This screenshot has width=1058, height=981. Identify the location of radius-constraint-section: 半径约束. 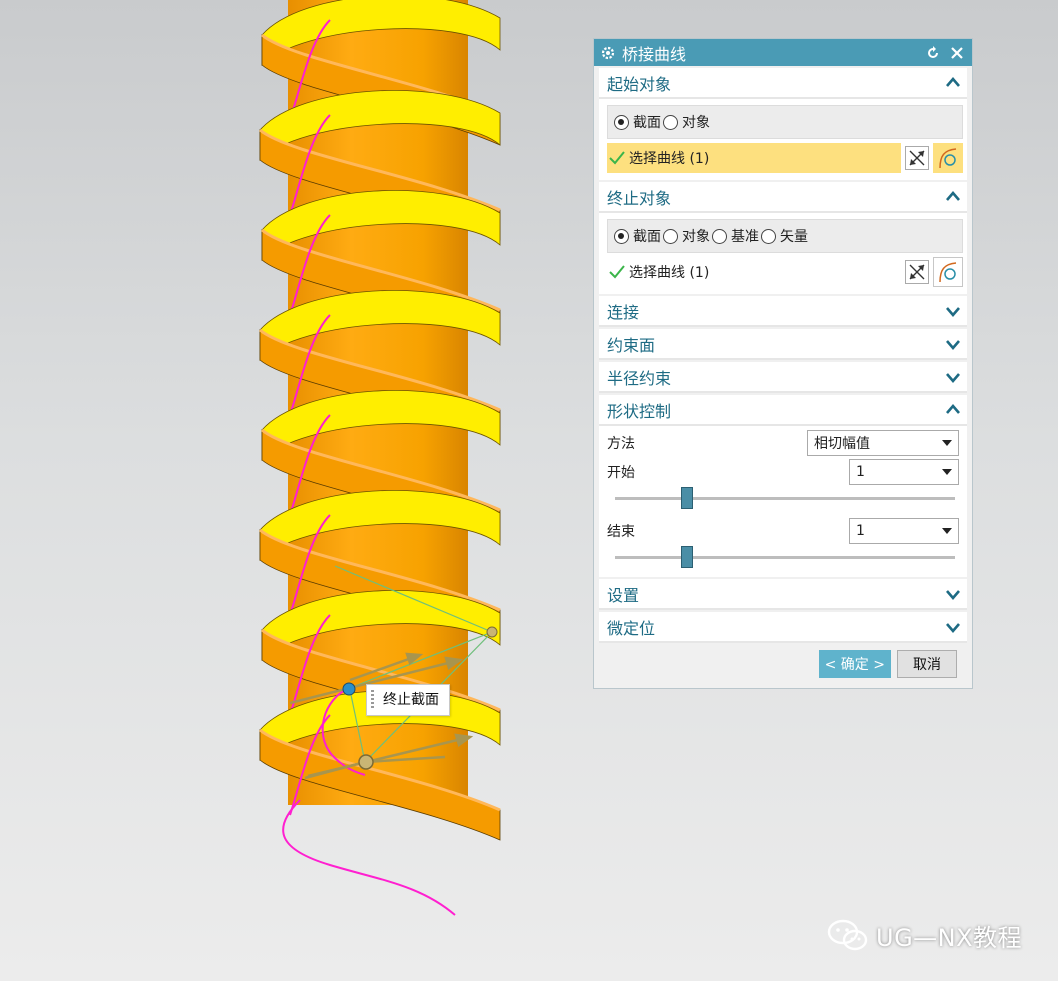
(783, 377).